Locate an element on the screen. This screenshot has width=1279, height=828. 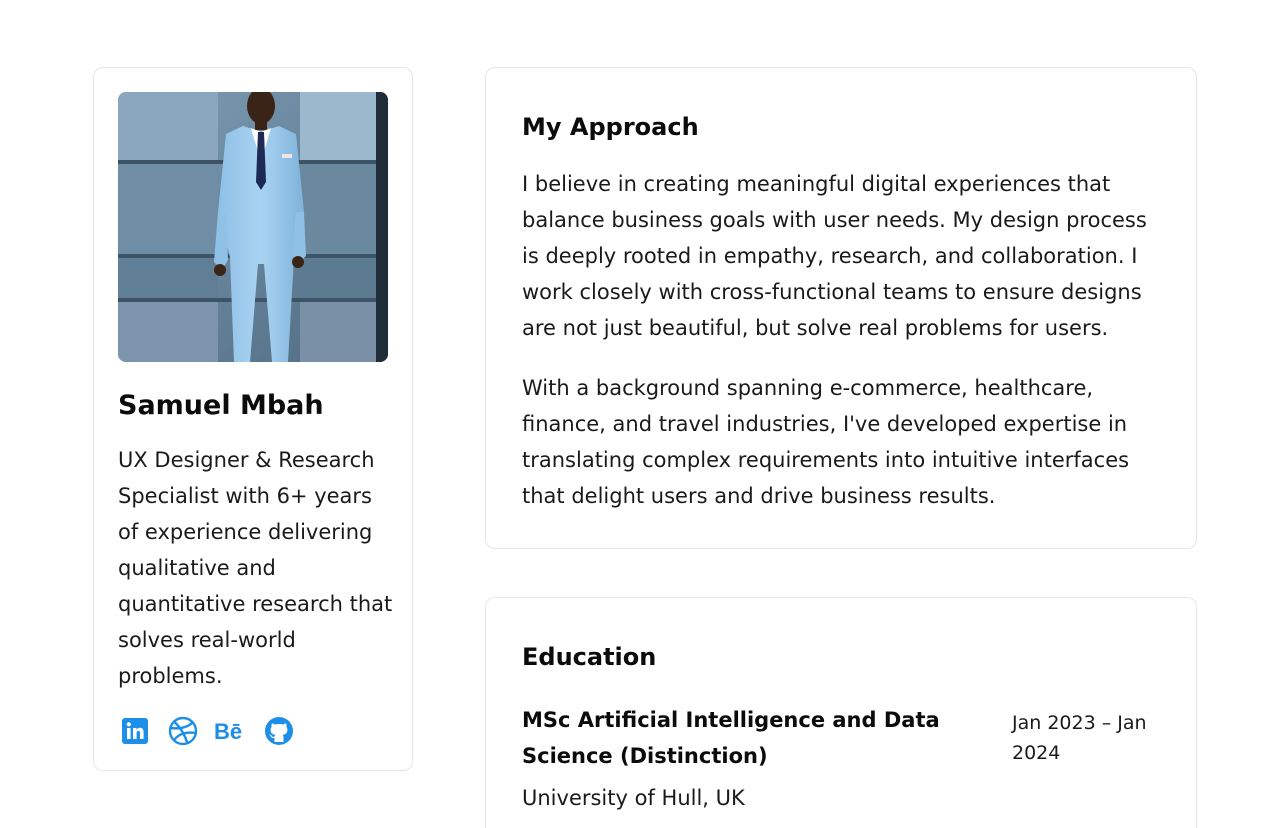
dribbble-link is located at coordinates (183, 731).